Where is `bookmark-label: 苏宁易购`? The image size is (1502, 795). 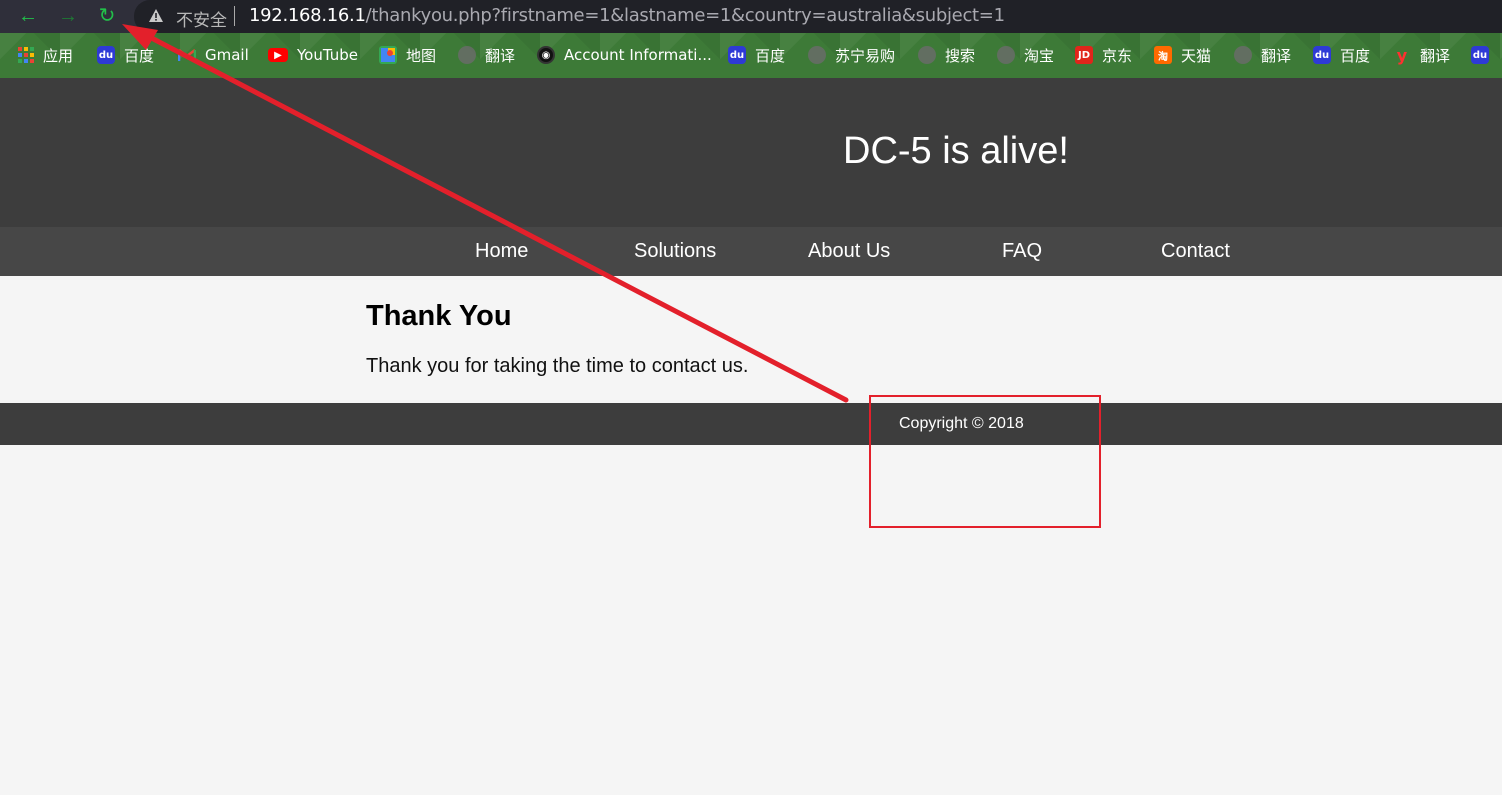
bookmark-label: 苏宁易购 is located at coordinates (865, 55).